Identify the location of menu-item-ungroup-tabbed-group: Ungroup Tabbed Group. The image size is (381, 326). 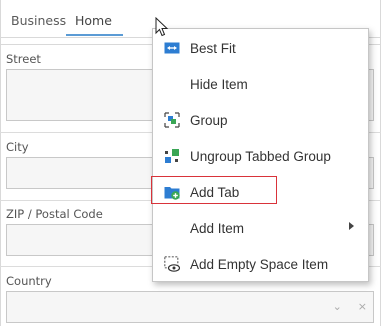
(260, 156).